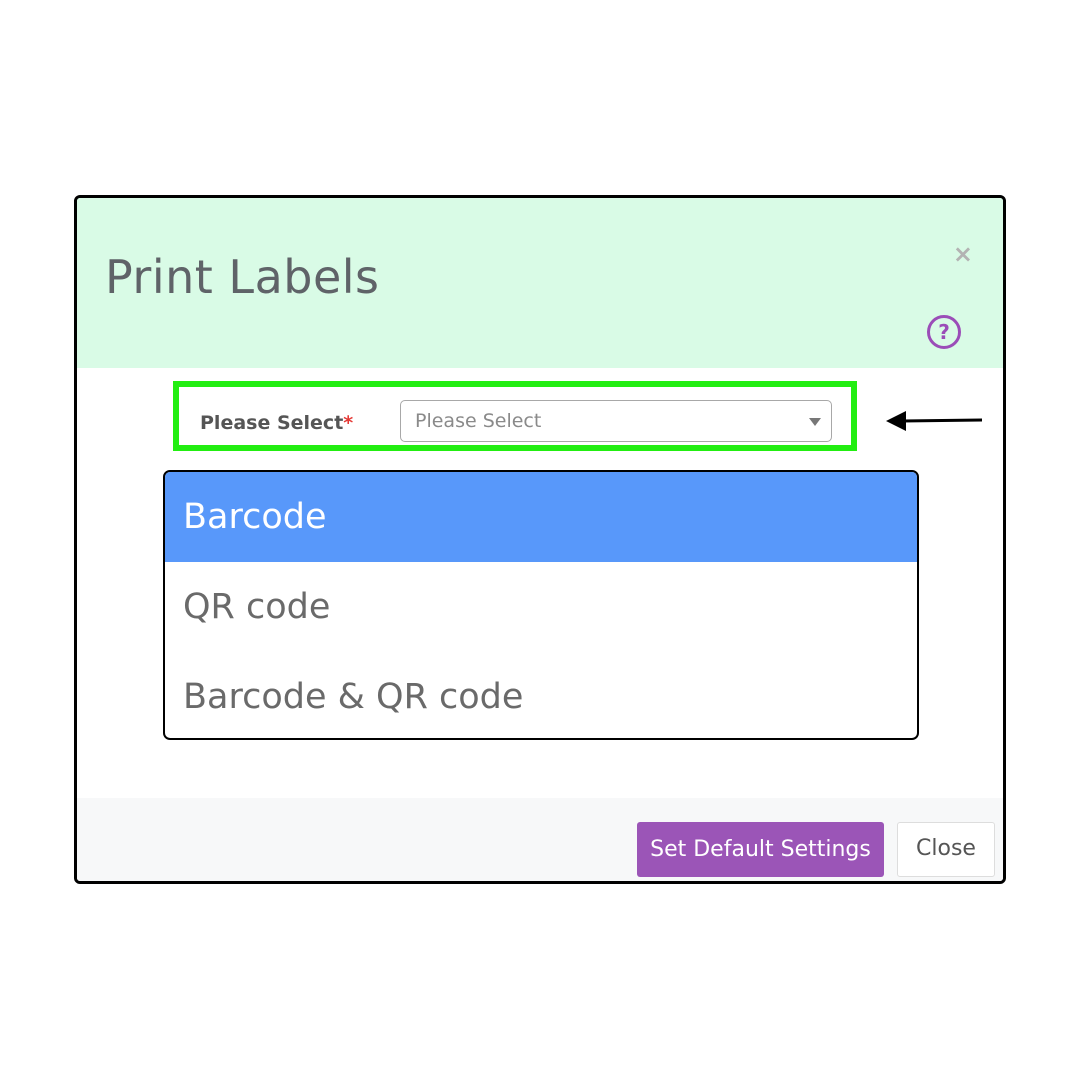 The width and height of the screenshot is (1080, 1080). I want to click on required-marker: *, so click(348, 423).